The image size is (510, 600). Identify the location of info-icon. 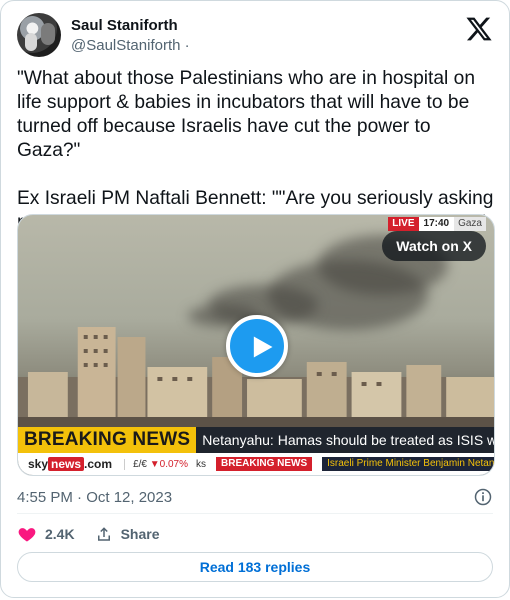
(483, 497).